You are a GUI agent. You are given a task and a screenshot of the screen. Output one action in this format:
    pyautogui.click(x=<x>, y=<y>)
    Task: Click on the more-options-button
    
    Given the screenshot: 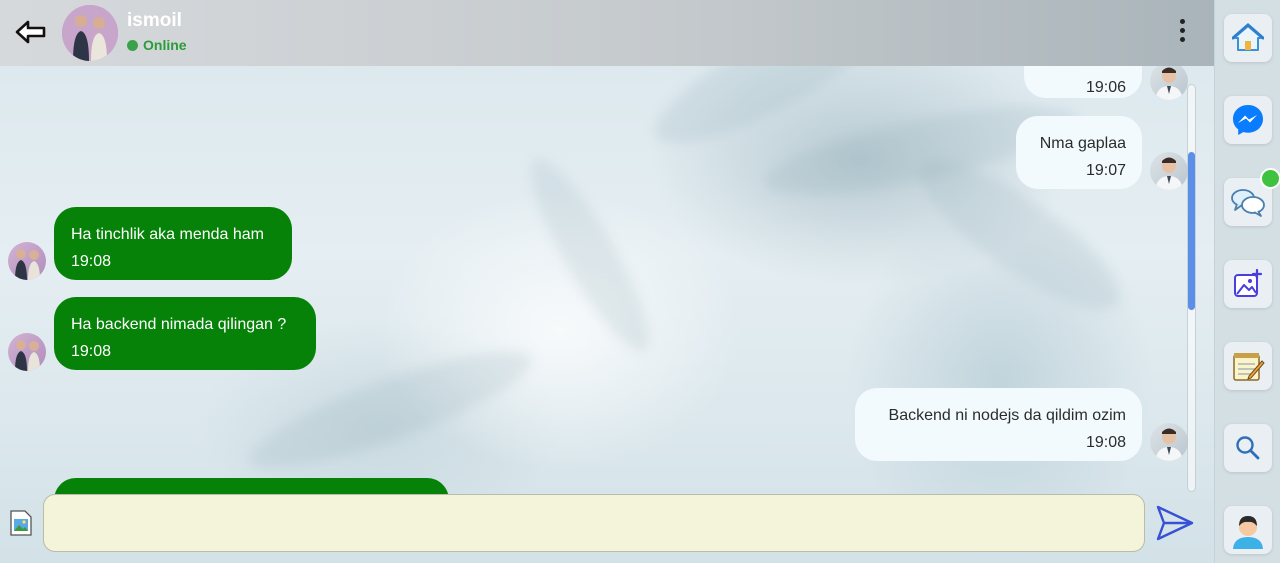 What is the action you would take?
    pyautogui.click(x=1182, y=30)
    